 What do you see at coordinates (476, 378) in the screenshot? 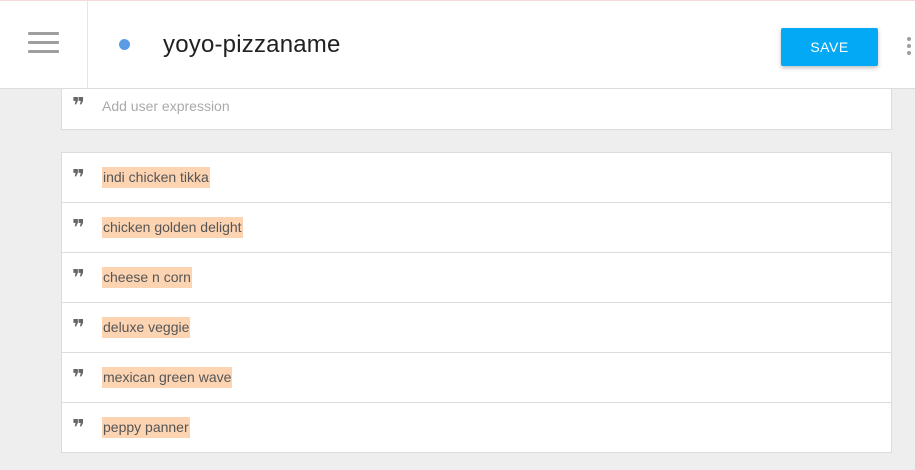
I see `list-item: ❞ mexican green wave` at bounding box center [476, 378].